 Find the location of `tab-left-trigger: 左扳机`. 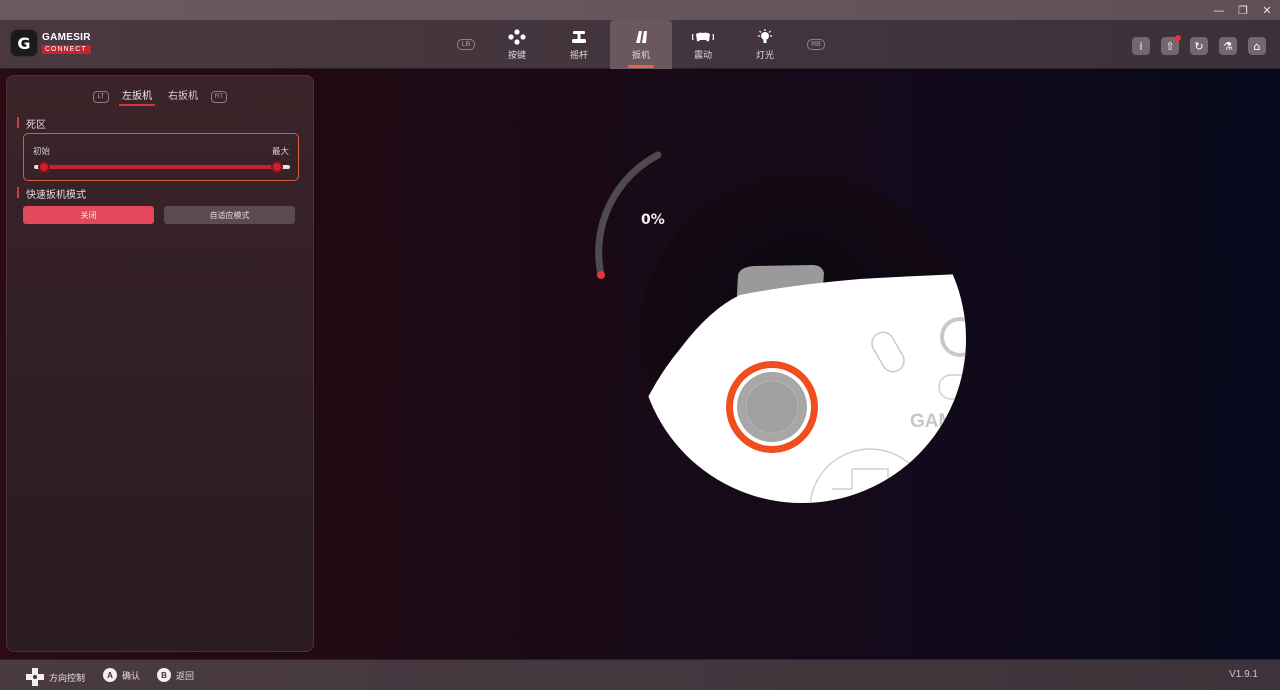

tab-left-trigger: 左扳机 is located at coordinates (137, 96).